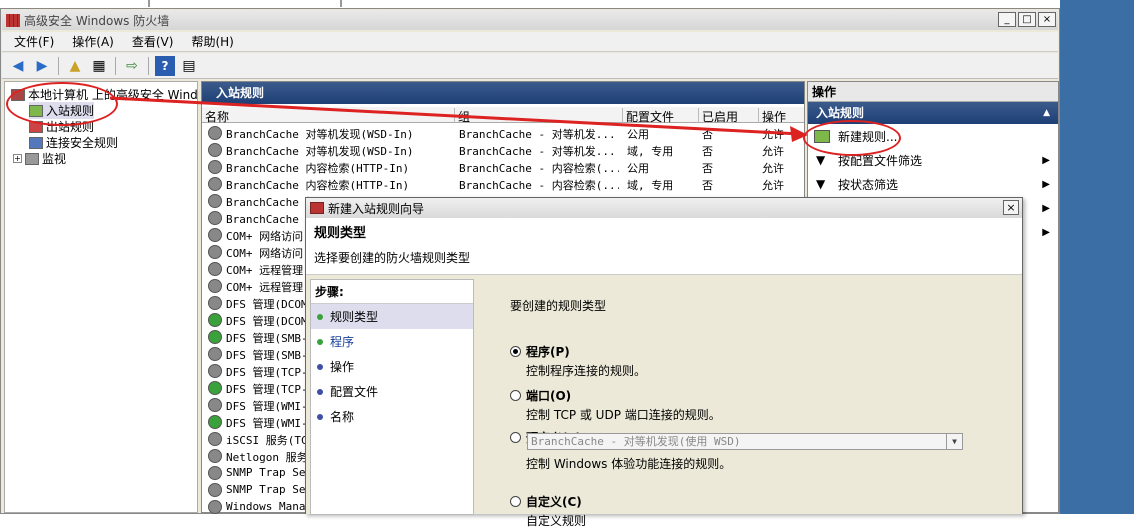 The image size is (1134, 529). I want to click on tree-item-label: 连接安全规则, so click(82, 143).